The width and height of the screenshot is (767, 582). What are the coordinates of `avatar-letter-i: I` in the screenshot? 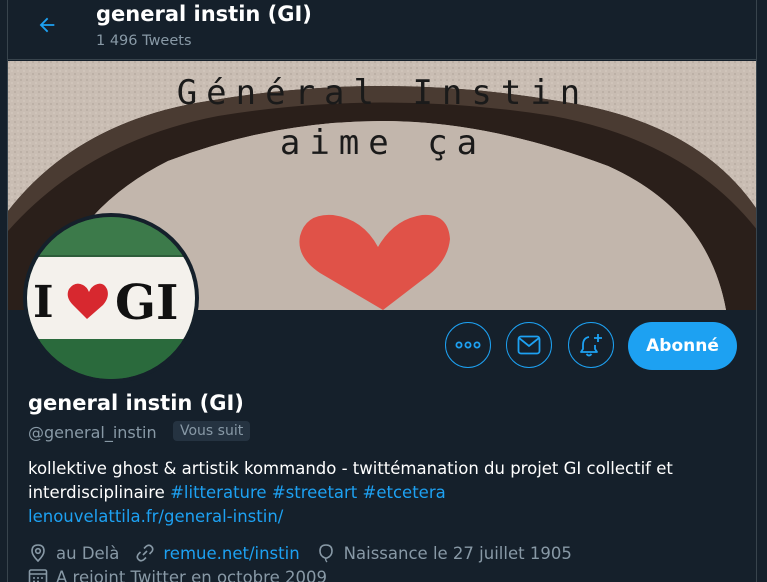 It's located at (43, 302).